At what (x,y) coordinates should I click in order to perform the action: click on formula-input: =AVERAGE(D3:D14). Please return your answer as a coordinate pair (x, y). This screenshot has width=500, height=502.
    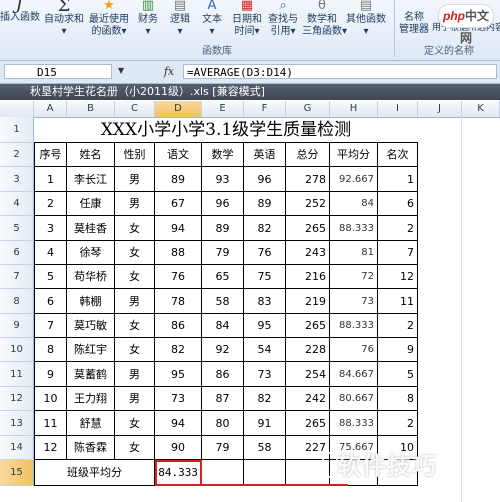
    Looking at the image, I should click on (340, 71).